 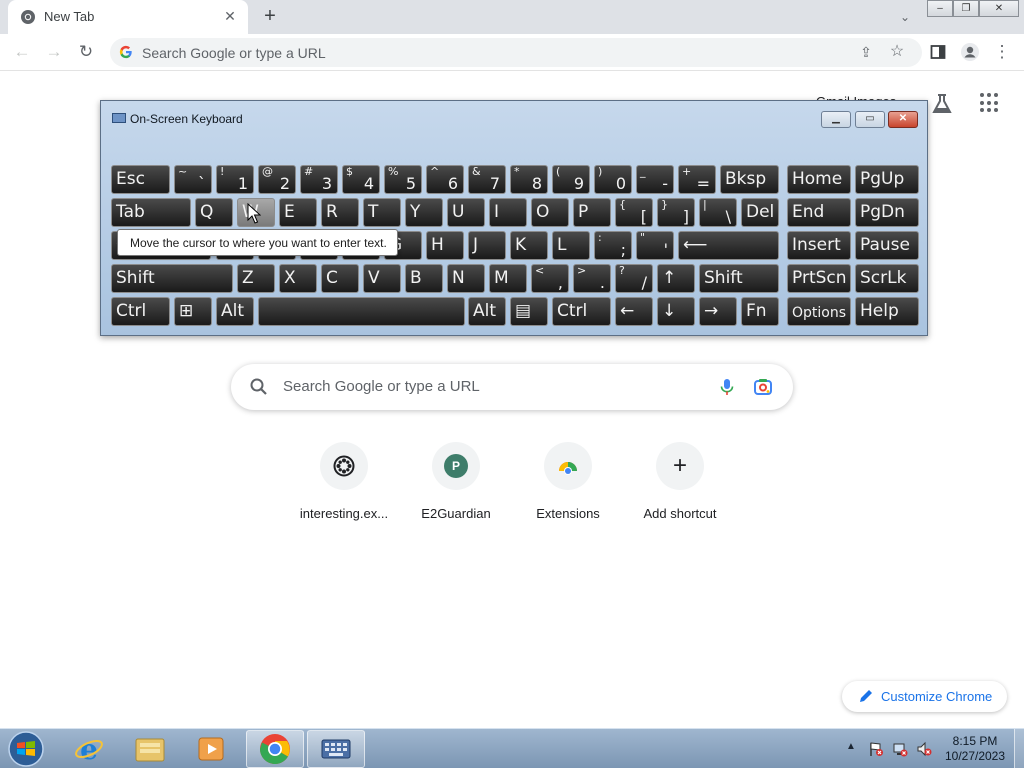 I want to click on osk-close-button: ✕, so click(x=903, y=119).